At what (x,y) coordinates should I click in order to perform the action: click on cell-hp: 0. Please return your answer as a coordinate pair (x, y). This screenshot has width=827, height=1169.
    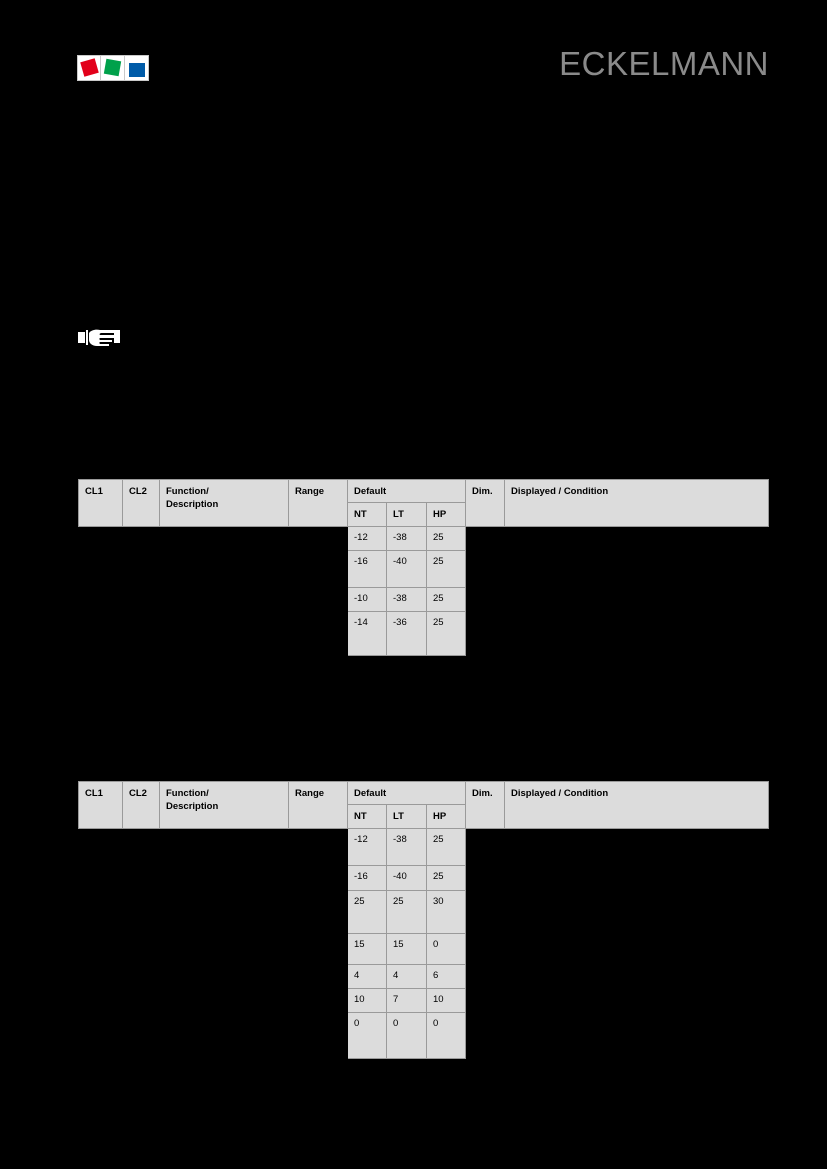
    Looking at the image, I should click on (446, 948).